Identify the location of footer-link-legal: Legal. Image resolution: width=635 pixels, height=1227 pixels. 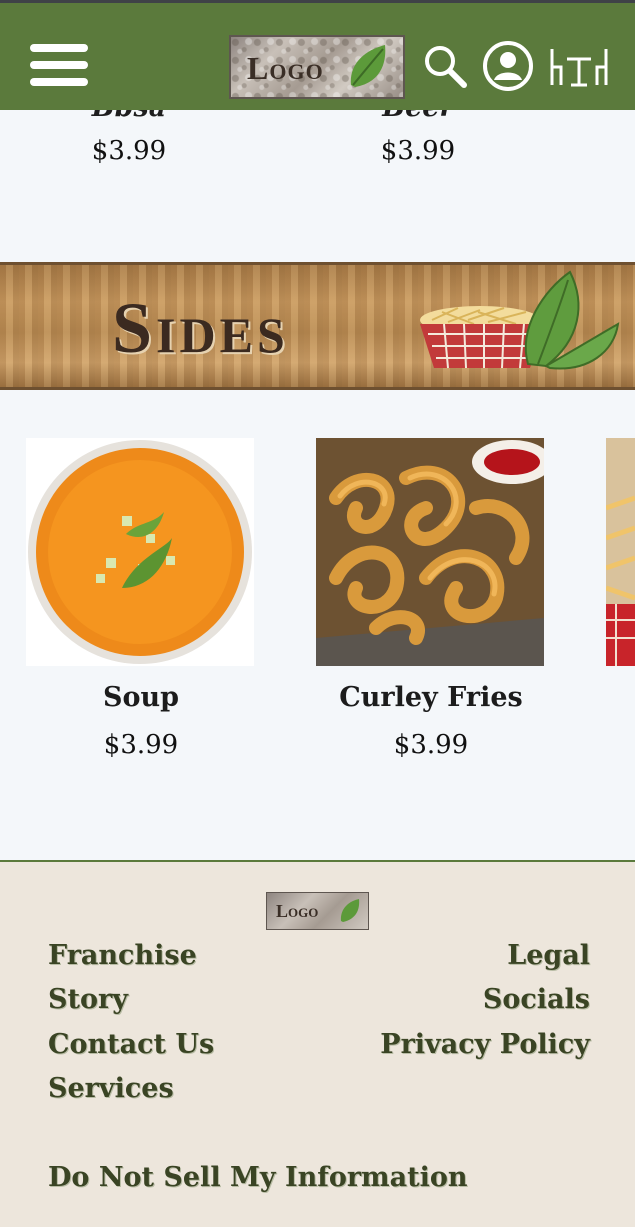
(548, 955).